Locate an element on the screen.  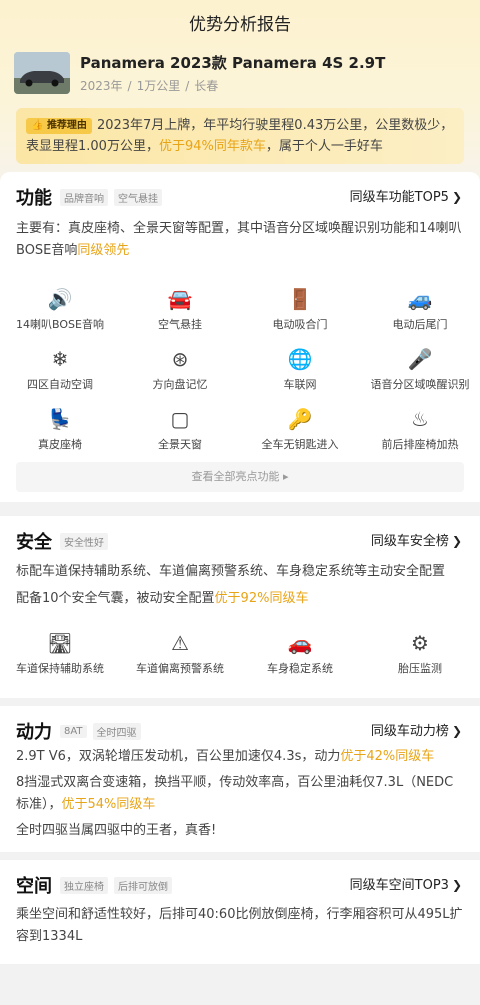
space-header: 空间 独立座椅 后排可放倒 is located at coordinates (97, 885).